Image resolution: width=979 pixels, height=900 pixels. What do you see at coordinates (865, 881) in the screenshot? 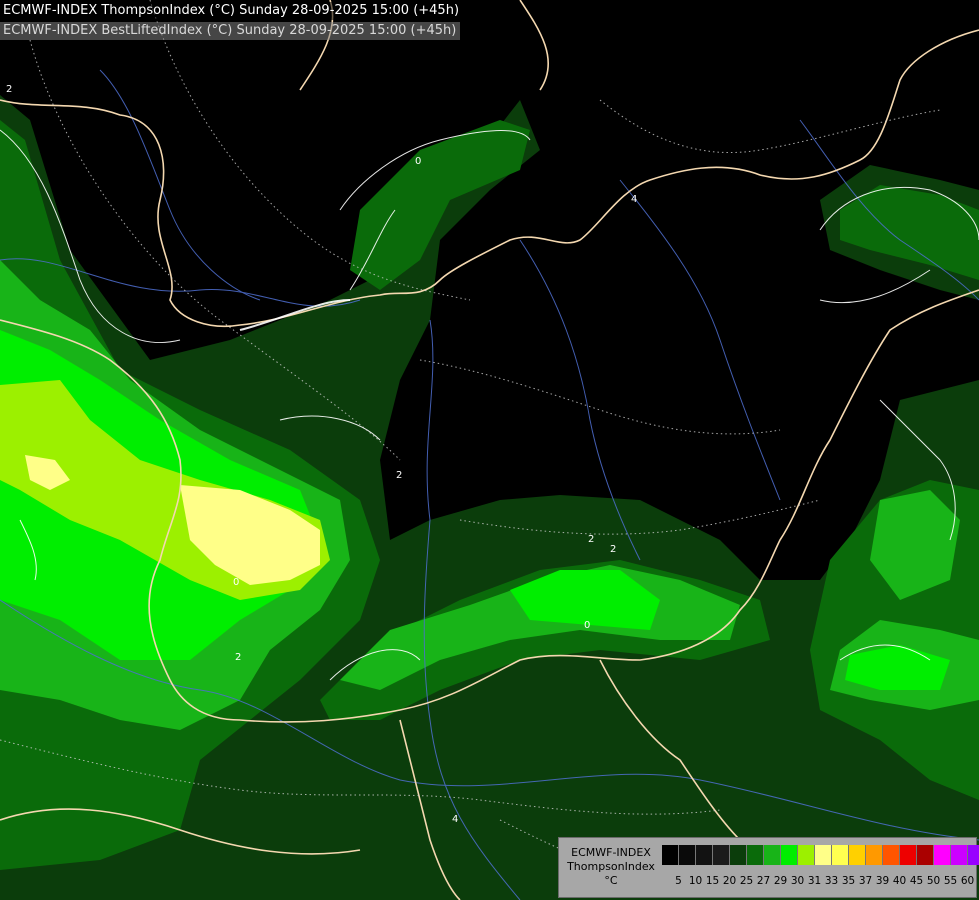
I see `legend-tick-label: 37` at bounding box center [865, 881].